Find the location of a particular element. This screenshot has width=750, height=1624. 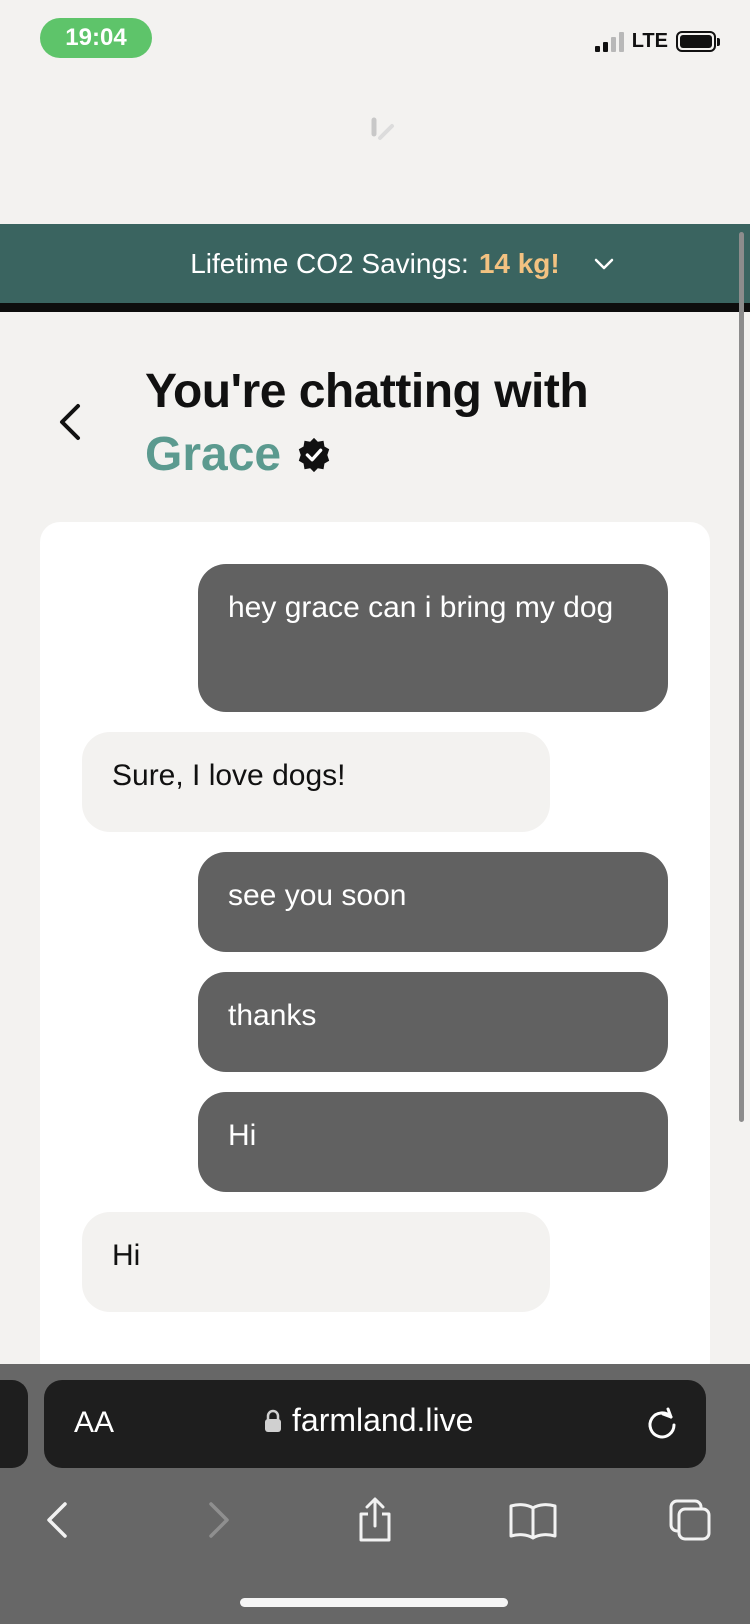

lock-icon is located at coordinates (273, 1420).